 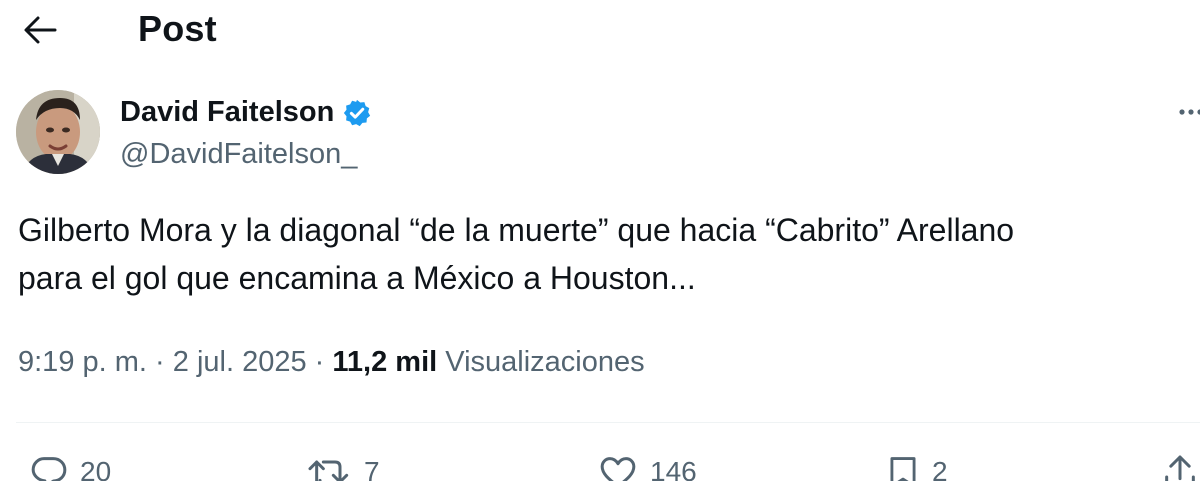 What do you see at coordinates (49, 469) in the screenshot?
I see `reply-icon` at bounding box center [49, 469].